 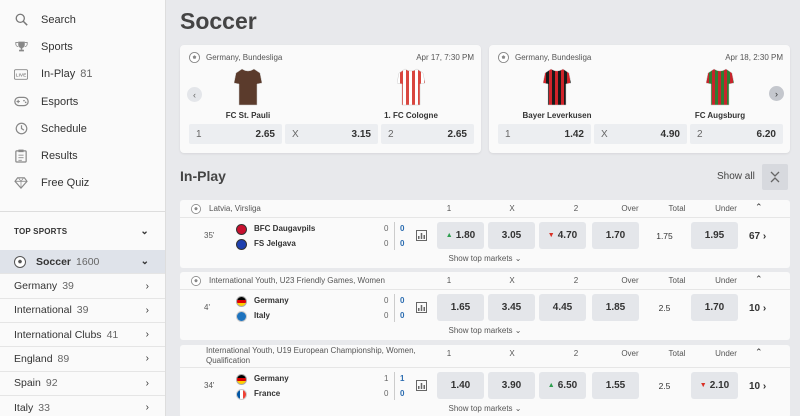 What do you see at coordinates (562, 307) in the screenshot?
I see `odds-button: 4.45` at bounding box center [562, 307].